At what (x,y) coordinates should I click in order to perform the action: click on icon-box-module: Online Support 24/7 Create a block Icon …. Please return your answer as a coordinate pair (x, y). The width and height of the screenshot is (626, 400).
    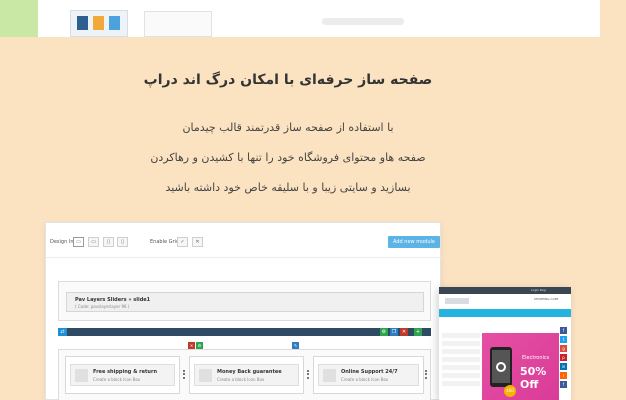
    Looking at the image, I should click on (368, 375).